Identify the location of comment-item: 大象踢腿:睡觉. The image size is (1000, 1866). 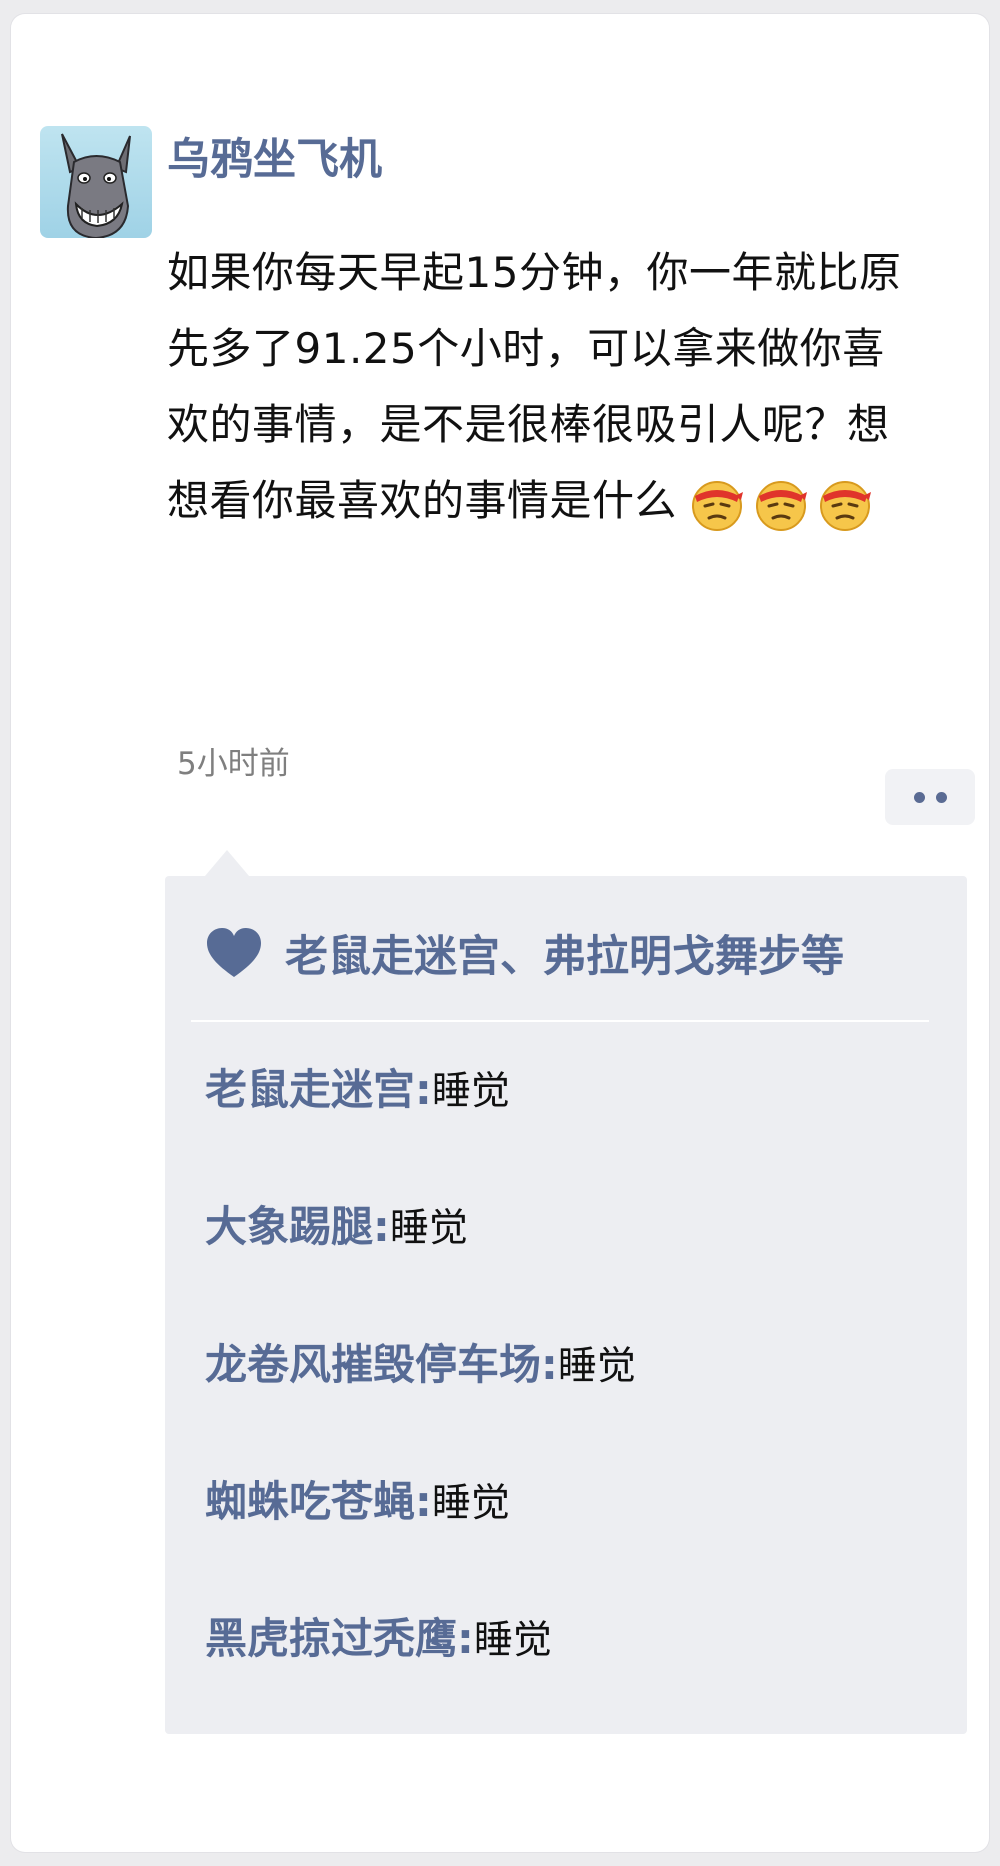
(336, 1228).